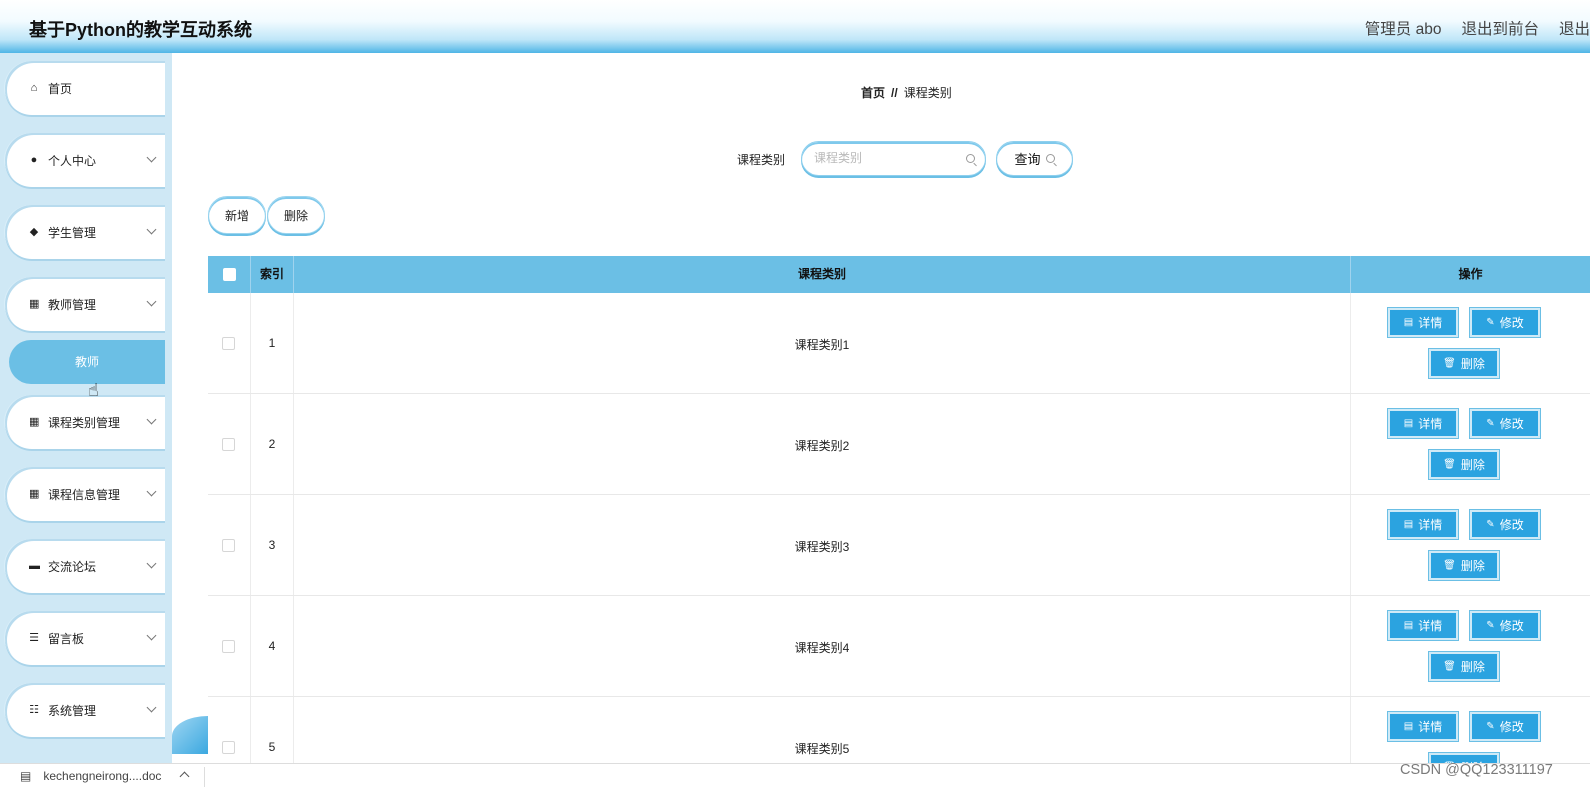 The image size is (1590, 789). What do you see at coordinates (906, 92) in the screenshot?
I see `breadcrumb: 首页 // 课程类别` at bounding box center [906, 92].